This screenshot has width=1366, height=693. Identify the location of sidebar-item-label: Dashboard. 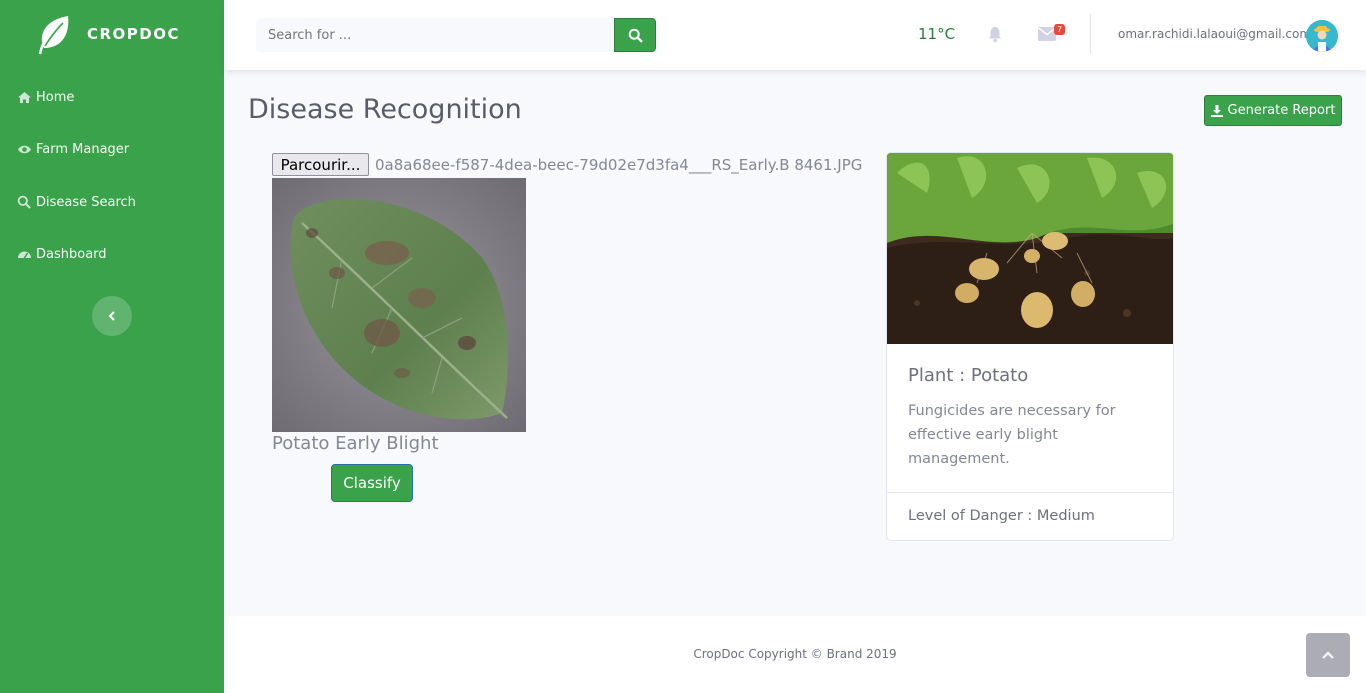
(71, 254).